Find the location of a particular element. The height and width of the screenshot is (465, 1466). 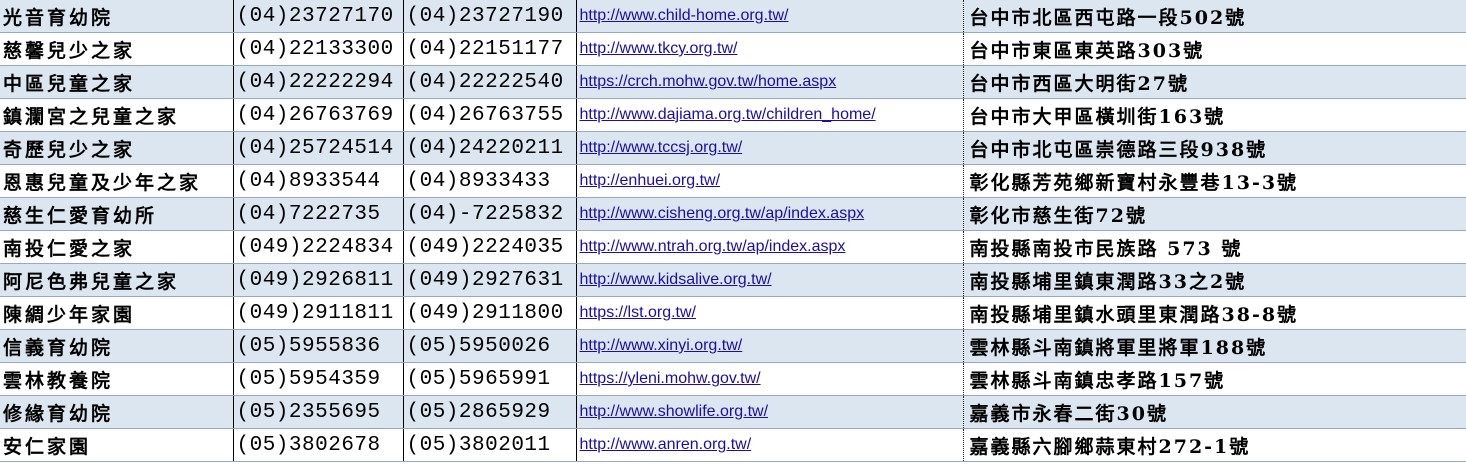

cell-fax: (05)5950026 is located at coordinates (490, 346).